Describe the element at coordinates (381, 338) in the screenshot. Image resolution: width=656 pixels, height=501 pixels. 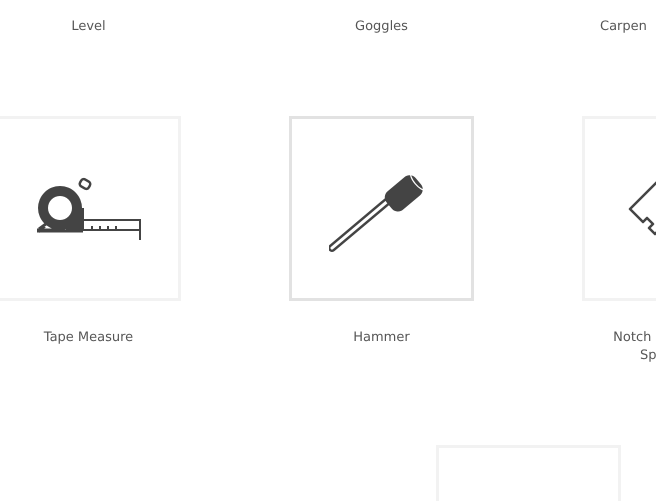
I see `tool-label: Hammer` at that location.